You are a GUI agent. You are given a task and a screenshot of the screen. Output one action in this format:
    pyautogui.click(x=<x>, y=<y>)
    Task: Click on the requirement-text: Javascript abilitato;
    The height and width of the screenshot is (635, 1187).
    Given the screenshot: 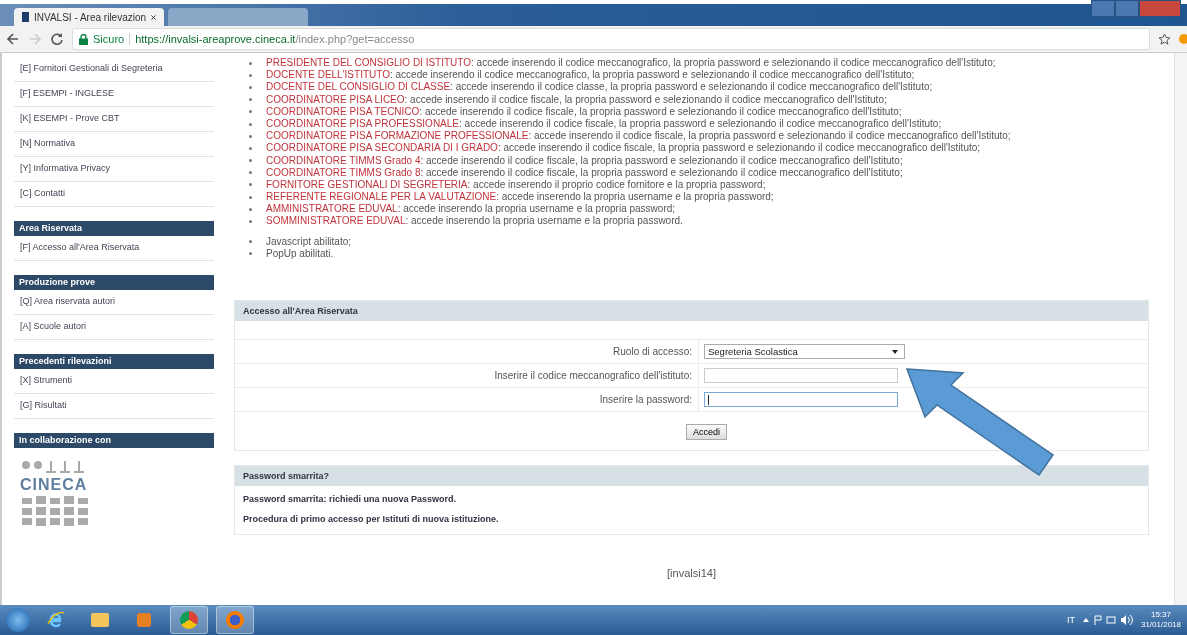 What is the action you would take?
    pyautogui.click(x=309, y=241)
    